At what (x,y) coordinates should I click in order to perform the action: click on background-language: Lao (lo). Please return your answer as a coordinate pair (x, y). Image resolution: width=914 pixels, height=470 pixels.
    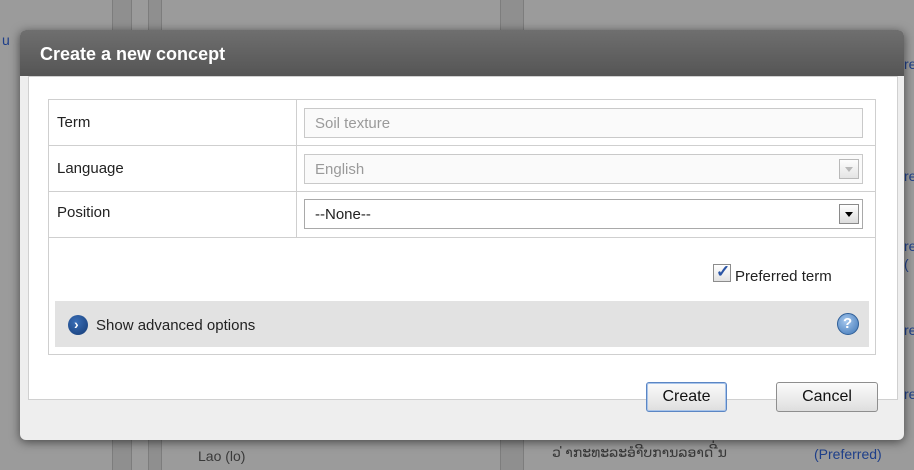
    Looking at the image, I should click on (222, 456).